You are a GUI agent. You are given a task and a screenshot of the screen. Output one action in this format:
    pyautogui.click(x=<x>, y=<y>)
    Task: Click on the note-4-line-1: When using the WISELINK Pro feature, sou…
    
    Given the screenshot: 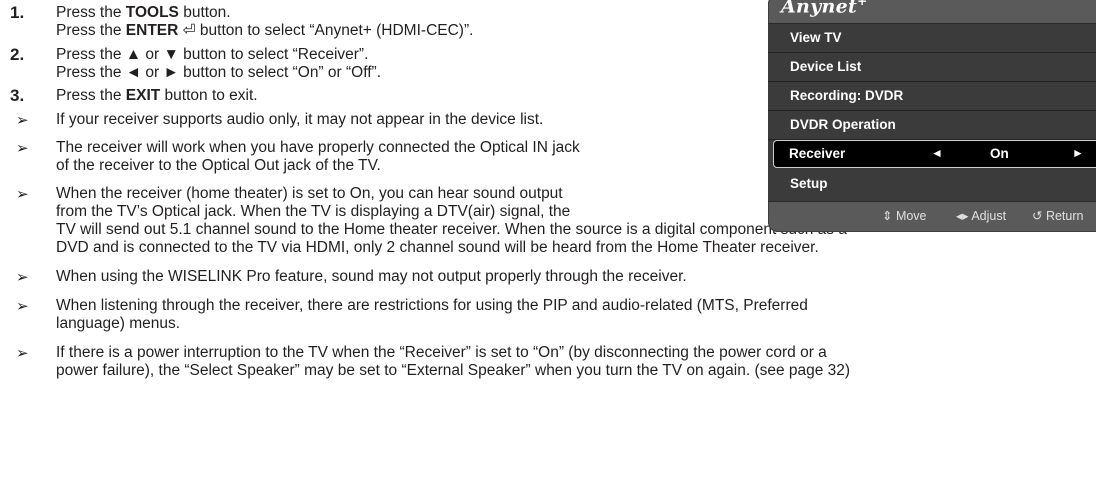 What is the action you would take?
    pyautogui.click(x=371, y=276)
    